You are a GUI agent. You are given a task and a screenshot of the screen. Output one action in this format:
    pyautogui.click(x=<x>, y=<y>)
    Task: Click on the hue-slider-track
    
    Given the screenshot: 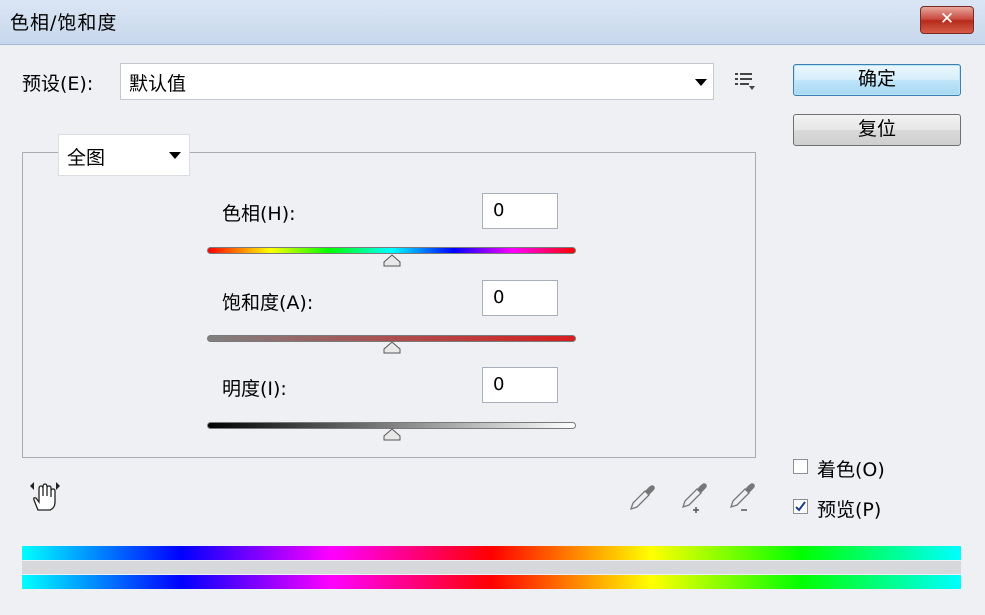 What is the action you would take?
    pyautogui.click(x=391, y=250)
    